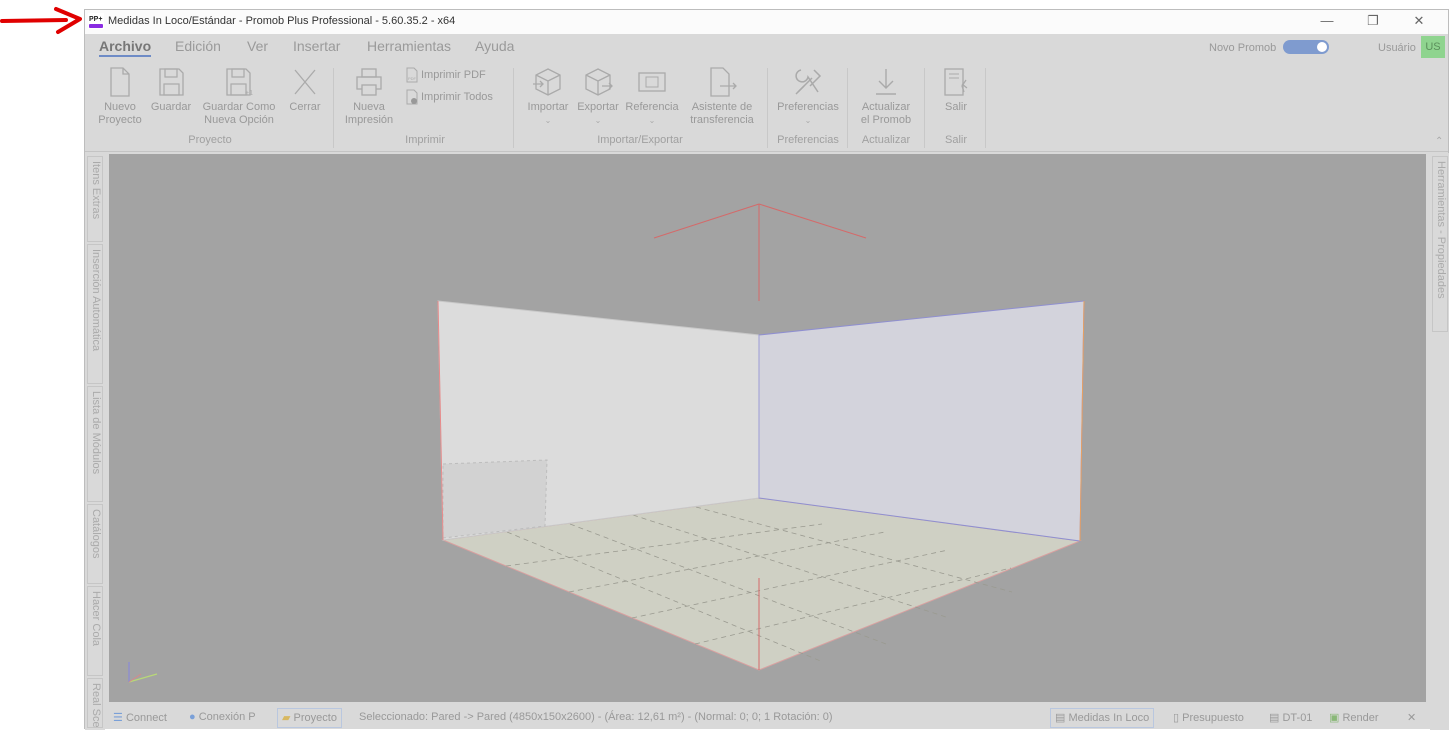 The height and width of the screenshot is (730, 1449). Describe the element at coordinates (449, 97) in the screenshot. I see `imprimir-todos-button: Imprimir Todos` at that location.